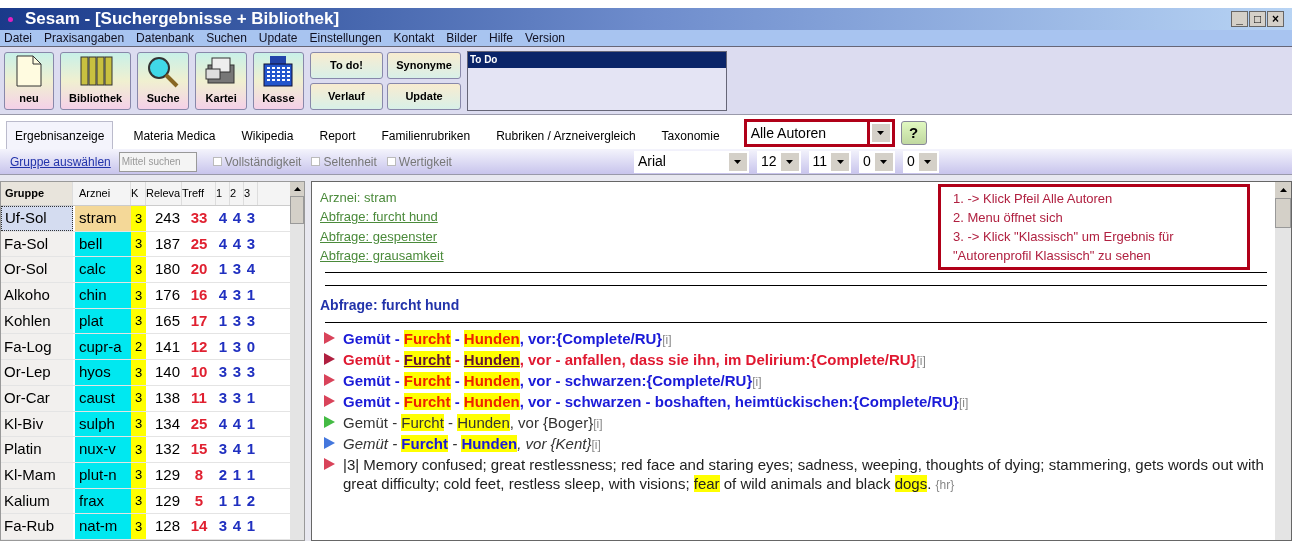 Image resolution: width=1292 pixels, height=541 pixels. What do you see at coordinates (103, 449) in the screenshot?
I see `table-cell: nux-v` at bounding box center [103, 449].